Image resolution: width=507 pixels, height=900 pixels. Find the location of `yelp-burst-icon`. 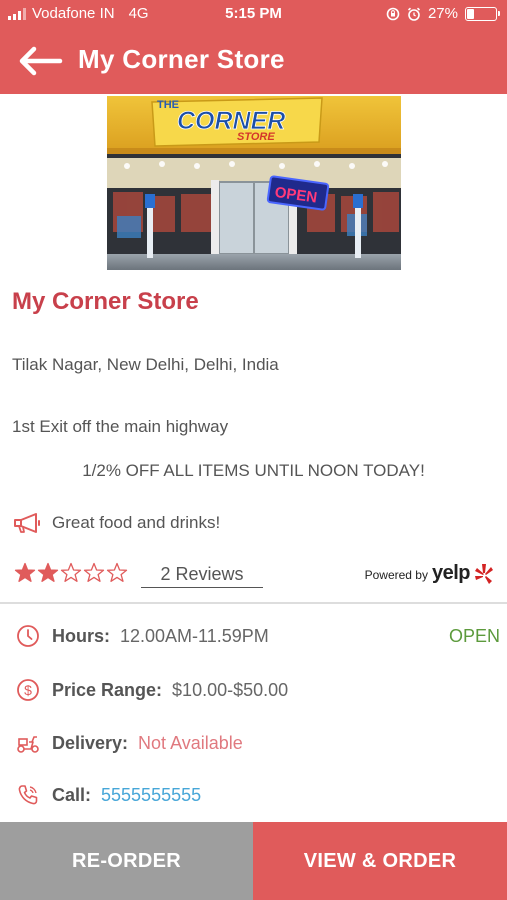

yelp-burst-icon is located at coordinates (484, 574).